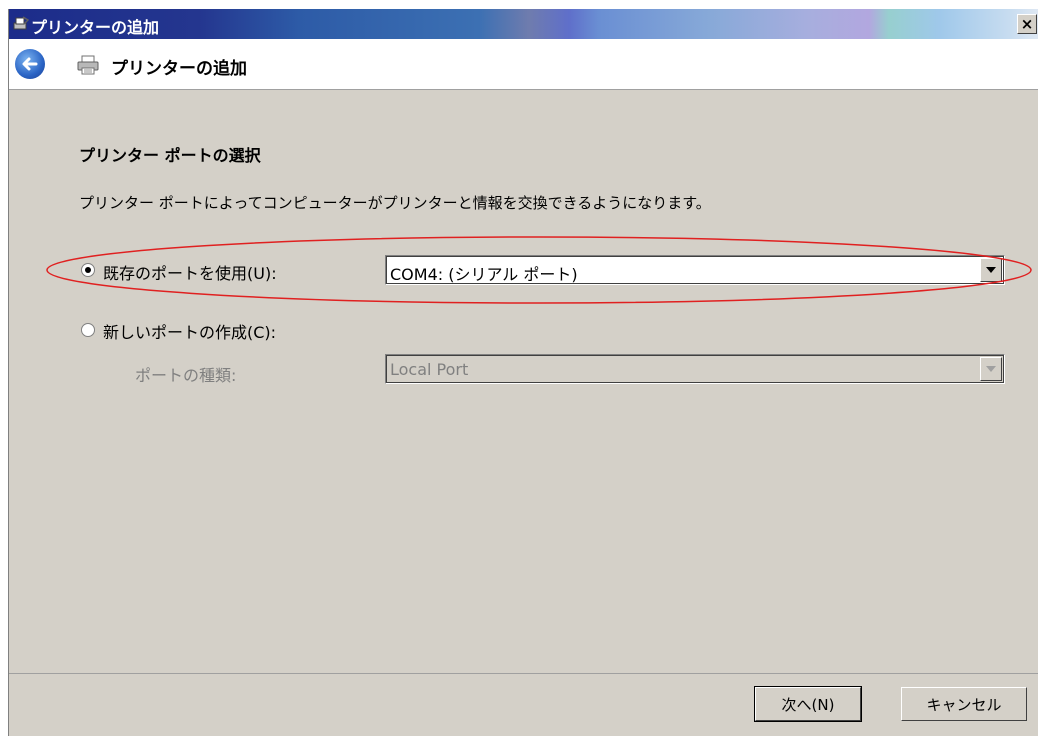 This screenshot has height=736, width=1038. I want to click on title-bar: プリンターの追加 ×, so click(523, 24).